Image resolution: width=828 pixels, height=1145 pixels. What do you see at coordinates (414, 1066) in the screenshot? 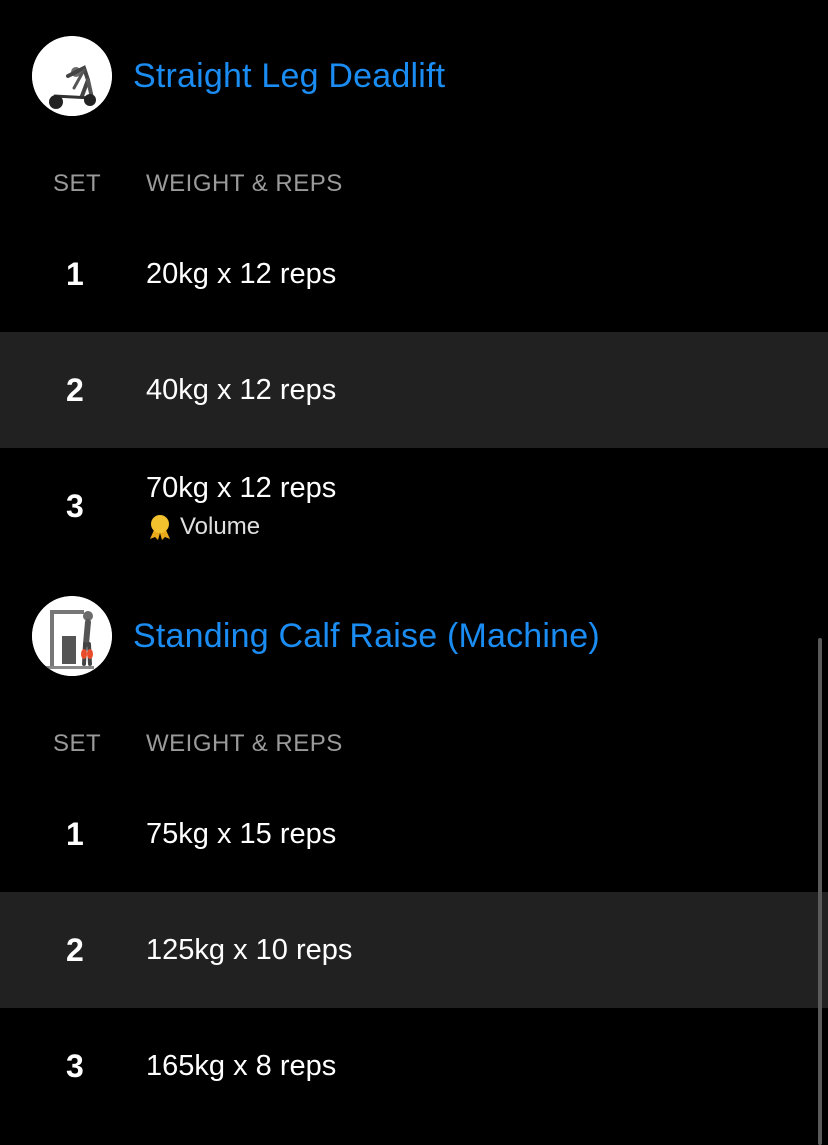
I see `set-row: 3 165kg x 8 reps` at bounding box center [414, 1066].